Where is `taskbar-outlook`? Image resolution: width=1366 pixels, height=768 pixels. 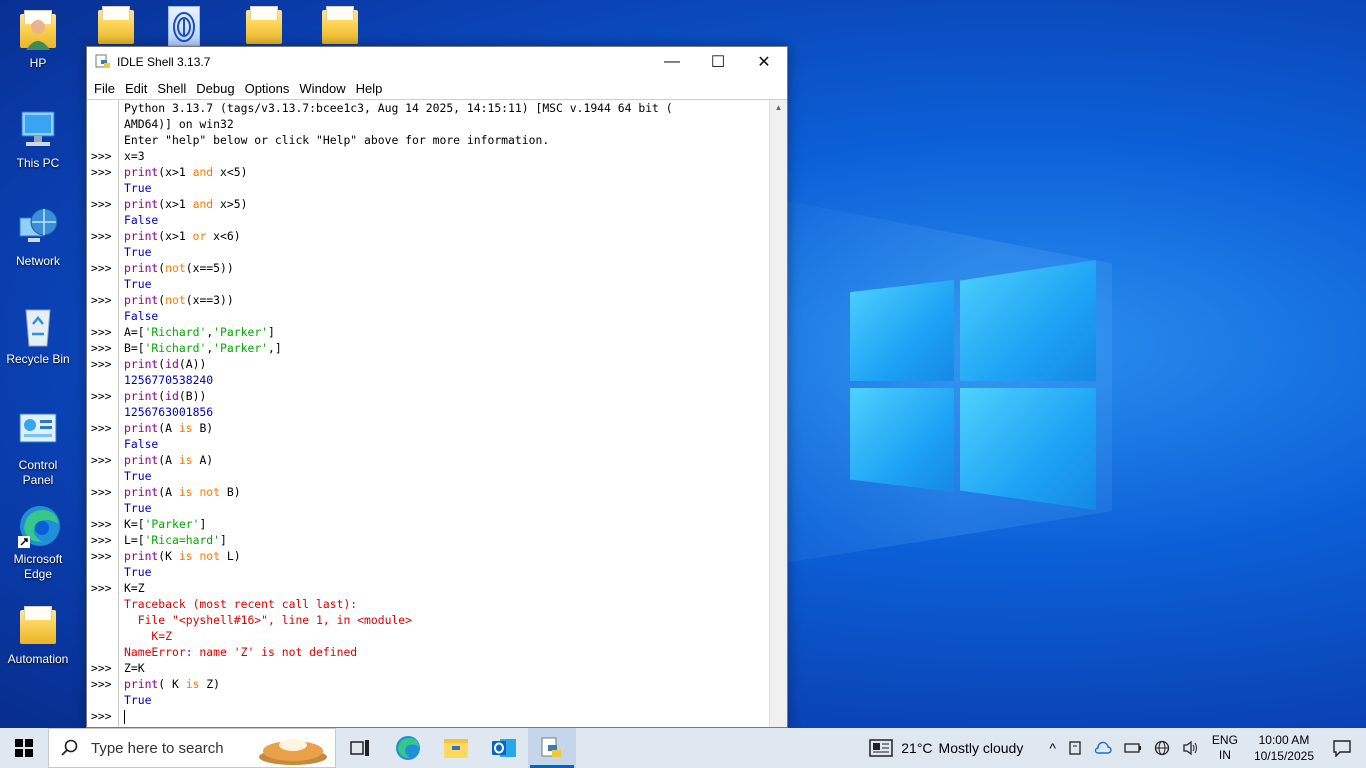 taskbar-outlook is located at coordinates (504, 748).